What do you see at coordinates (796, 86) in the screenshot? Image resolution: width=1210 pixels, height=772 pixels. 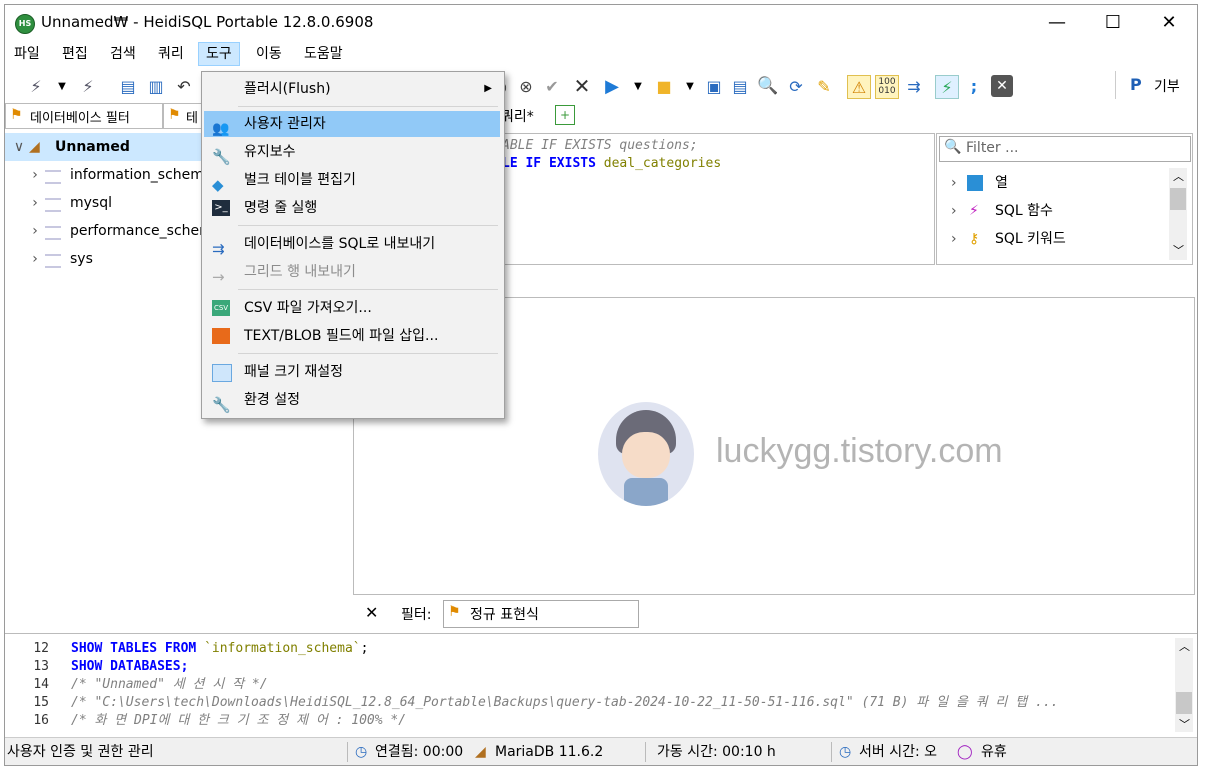 I see `replace-icon: ⟳` at bounding box center [796, 86].